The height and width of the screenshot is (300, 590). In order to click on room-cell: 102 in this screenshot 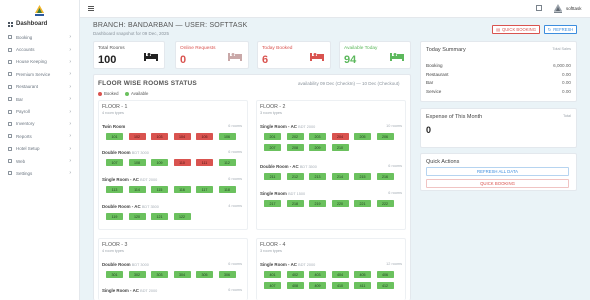, I will do `click(137, 136)`.